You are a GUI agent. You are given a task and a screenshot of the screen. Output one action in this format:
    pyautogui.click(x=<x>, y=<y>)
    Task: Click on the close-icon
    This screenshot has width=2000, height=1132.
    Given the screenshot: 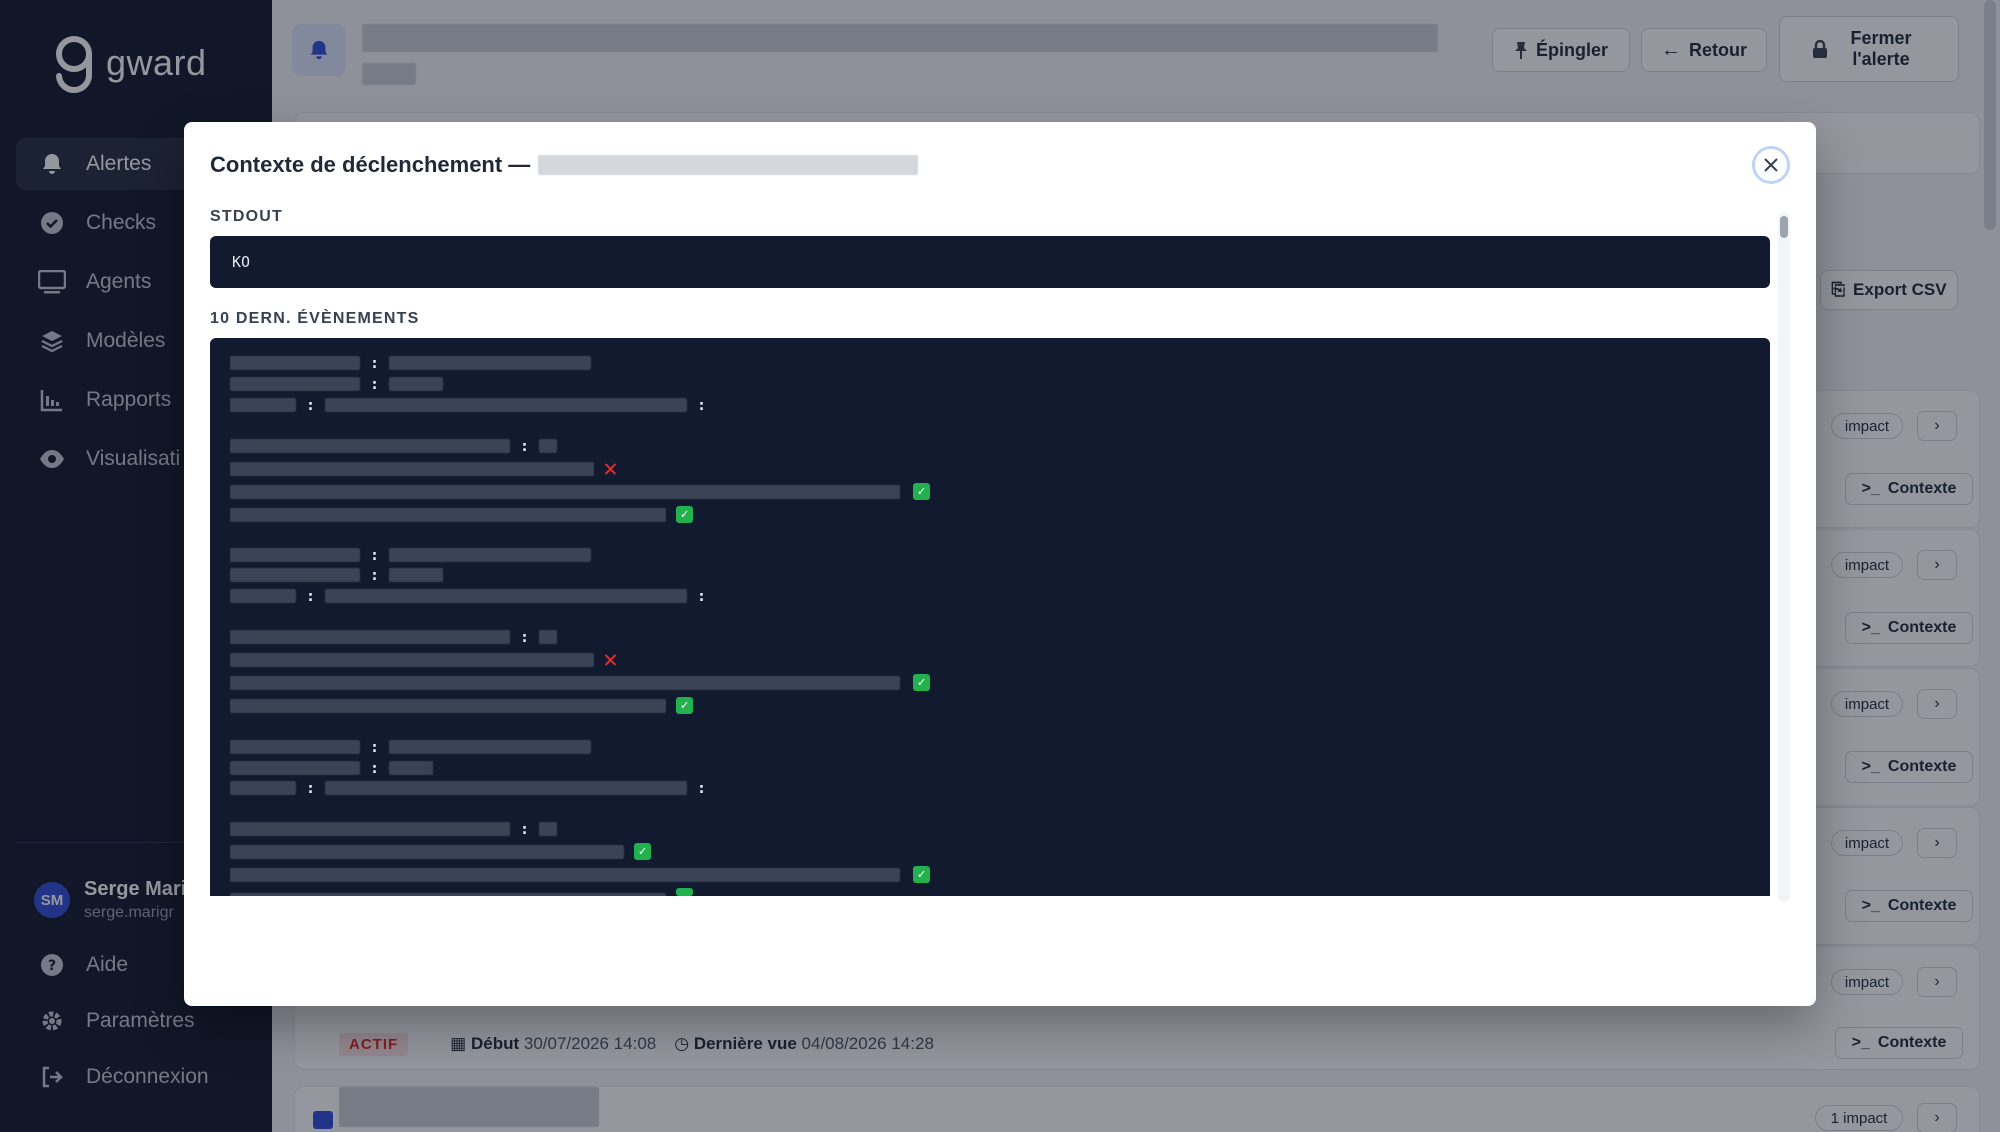 What is the action you would take?
    pyautogui.click(x=1771, y=165)
    